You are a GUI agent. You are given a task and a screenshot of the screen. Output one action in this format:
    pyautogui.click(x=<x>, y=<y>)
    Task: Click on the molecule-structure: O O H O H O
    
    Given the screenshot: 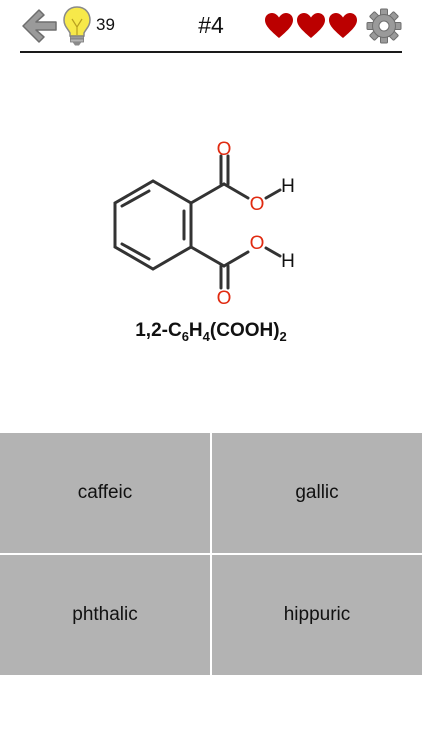 What is the action you would take?
    pyautogui.click(x=204, y=224)
    